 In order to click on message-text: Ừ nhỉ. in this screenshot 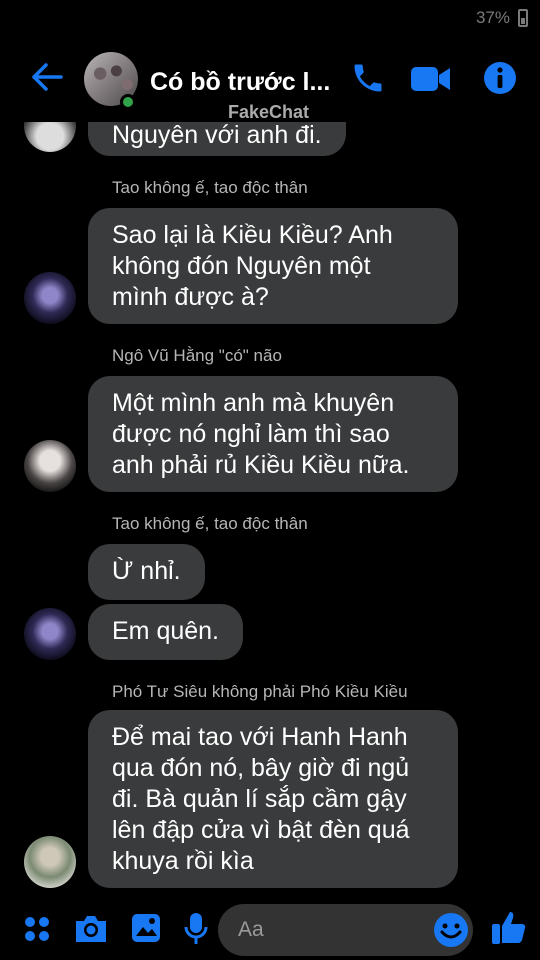, I will do `click(146, 571)`.